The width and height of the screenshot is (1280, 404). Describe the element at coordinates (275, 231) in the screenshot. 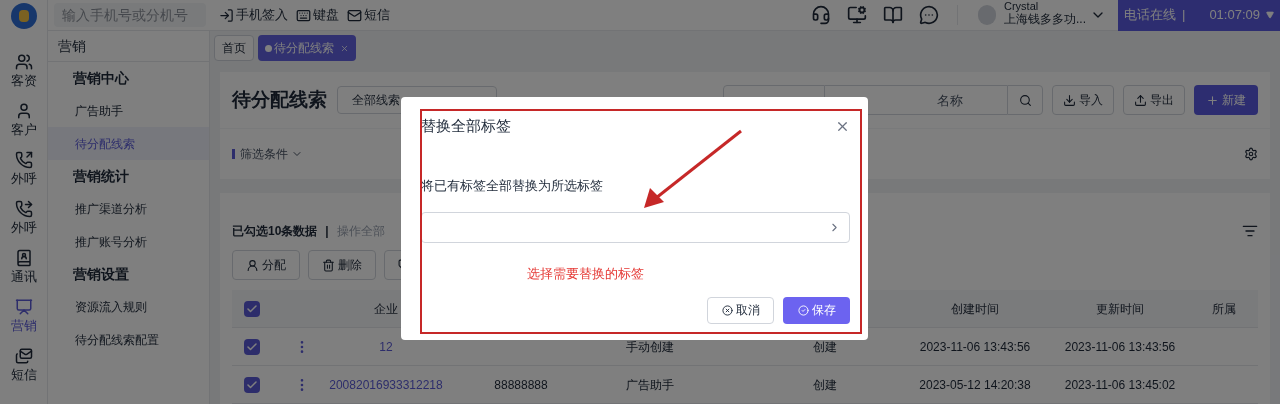

I see `selection-count: 已勾选10条数据` at that location.